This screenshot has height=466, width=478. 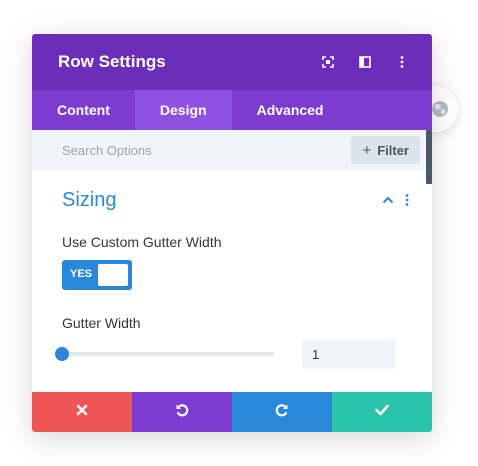 I want to click on redo-icon, so click(x=282, y=412).